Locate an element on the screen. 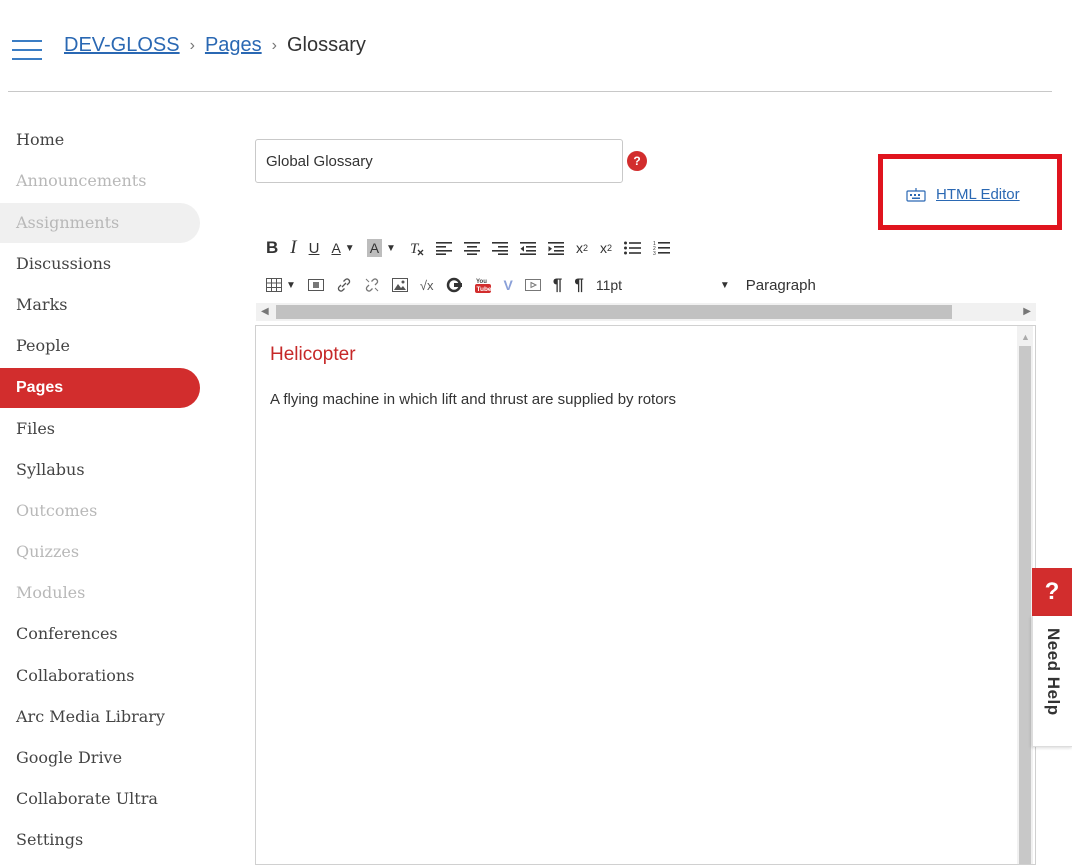 This screenshot has height=865, width=1072. bg-color-dropdown: ▼ is located at coordinates (391, 248).